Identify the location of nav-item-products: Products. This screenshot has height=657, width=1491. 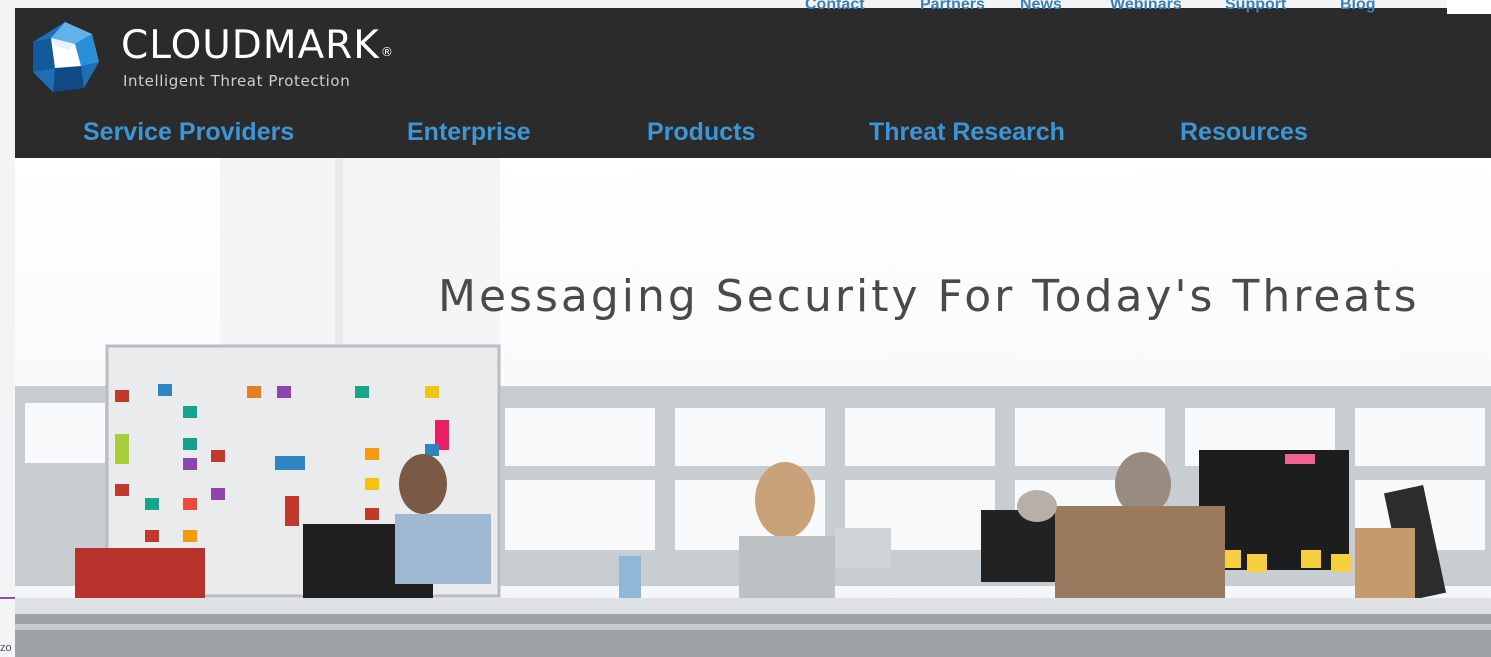
(701, 132).